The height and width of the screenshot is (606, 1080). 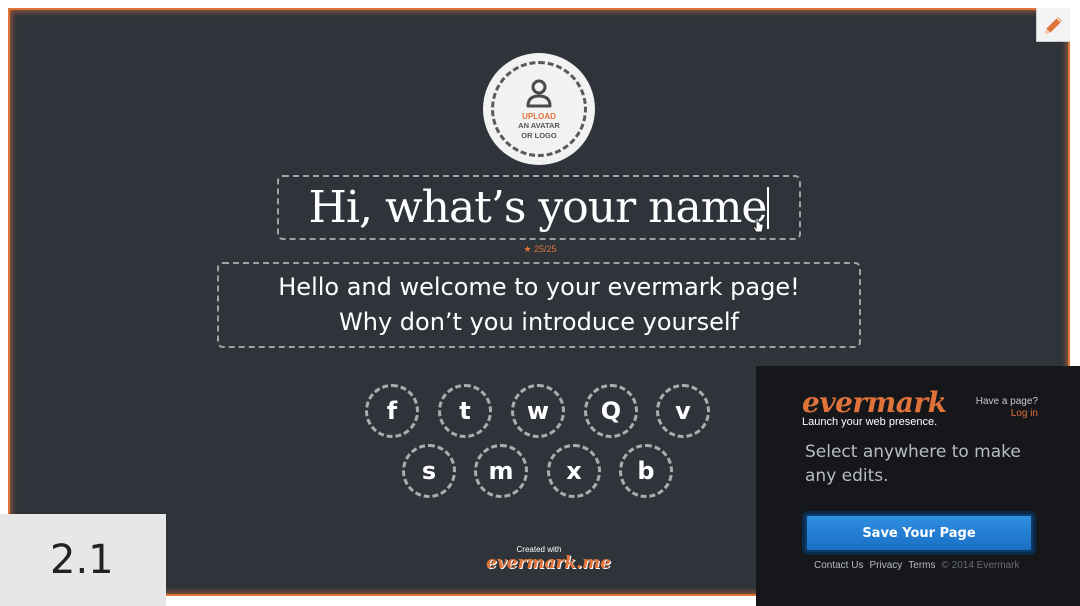 I want to click on name-field: Hi, what’s your name, so click(x=539, y=207).